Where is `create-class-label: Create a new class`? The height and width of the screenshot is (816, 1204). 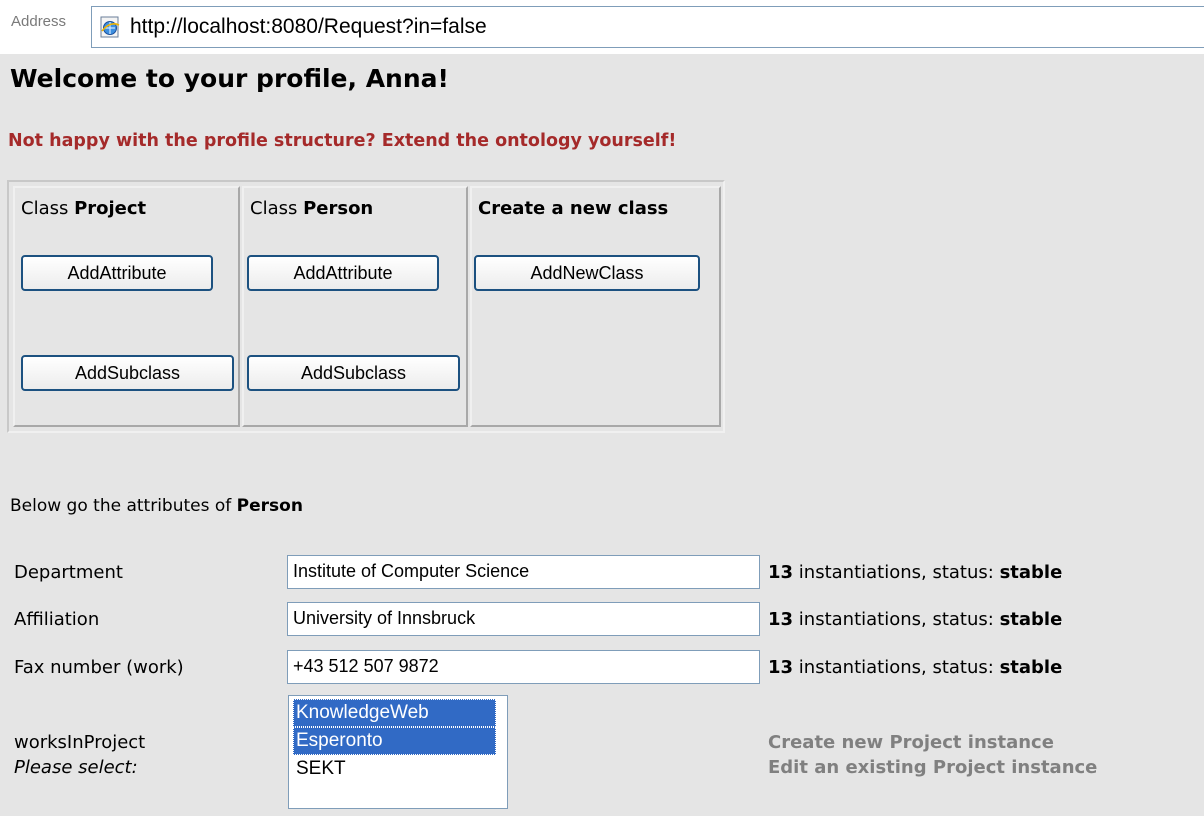
create-class-label: Create a new class is located at coordinates (573, 208).